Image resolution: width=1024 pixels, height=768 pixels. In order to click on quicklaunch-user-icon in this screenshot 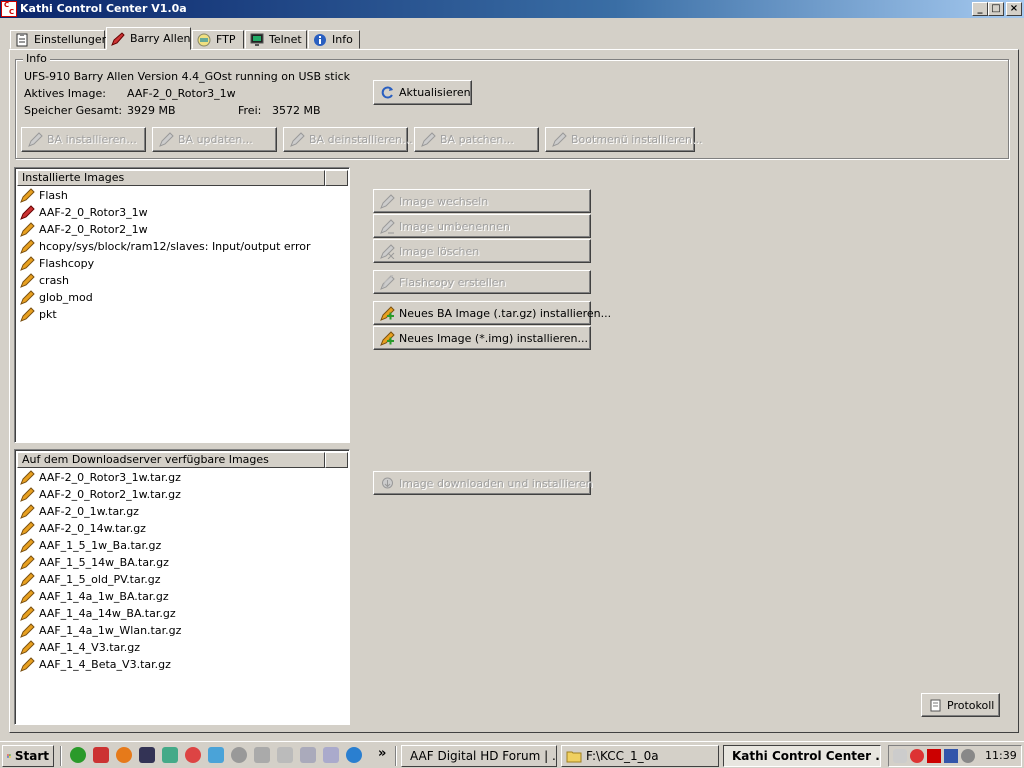, I will do `click(308, 755)`.